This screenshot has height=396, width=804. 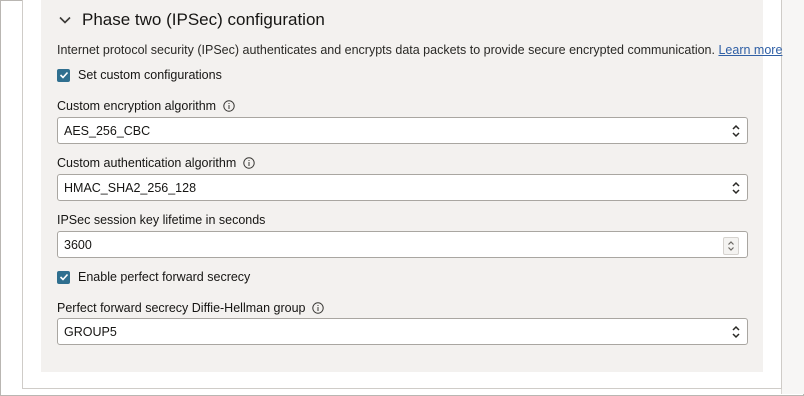 I want to click on right-scroll-rail, so click(x=792, y=197).